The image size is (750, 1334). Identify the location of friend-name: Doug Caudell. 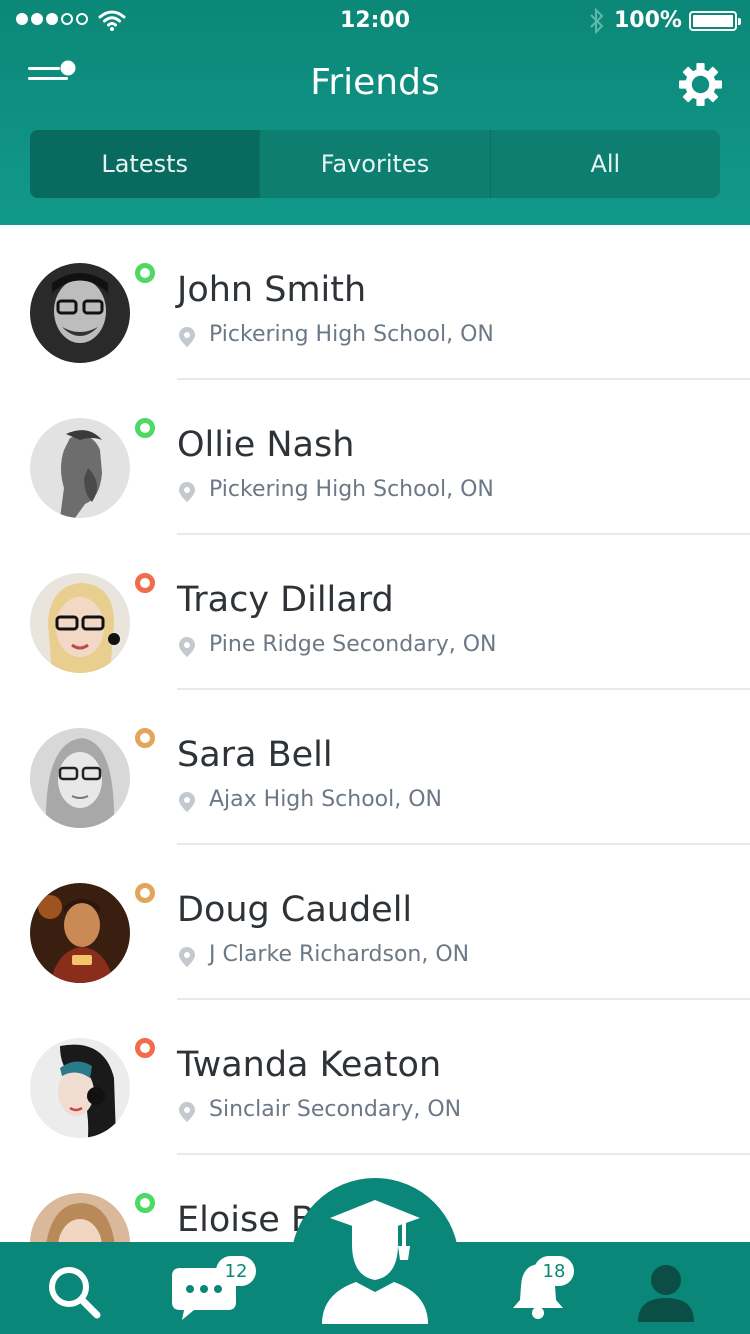
(295, 910).